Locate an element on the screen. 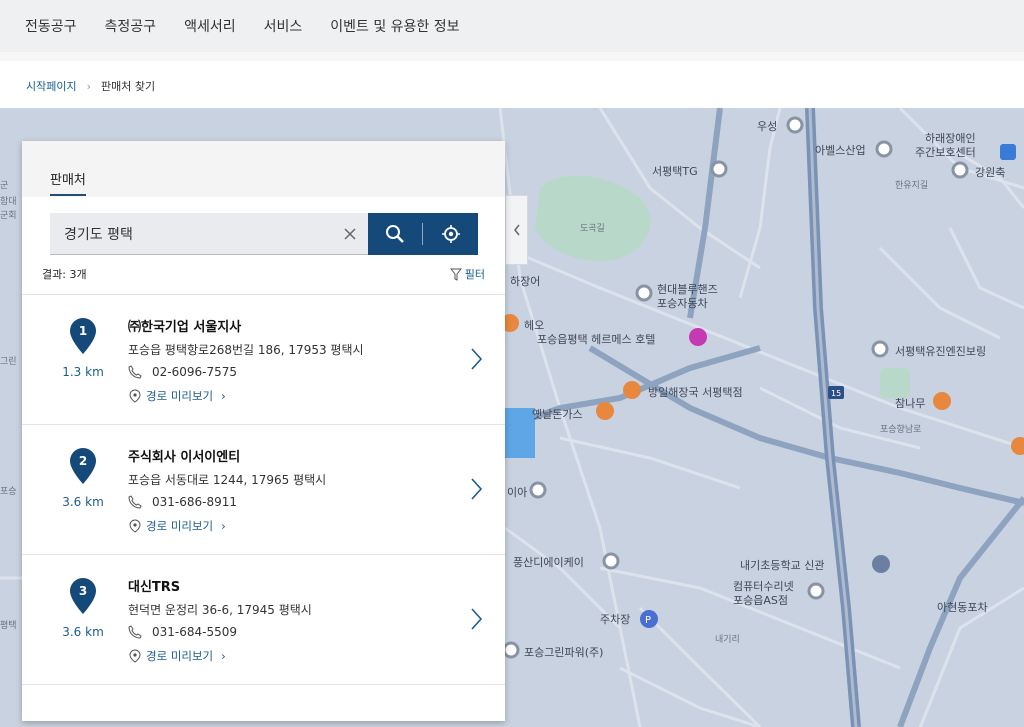 The width and height of the screenshot is (1024, 727). map-label-hermes: 포승읍평택 헤르메스 호텔 is located at coordinates (596, 339).